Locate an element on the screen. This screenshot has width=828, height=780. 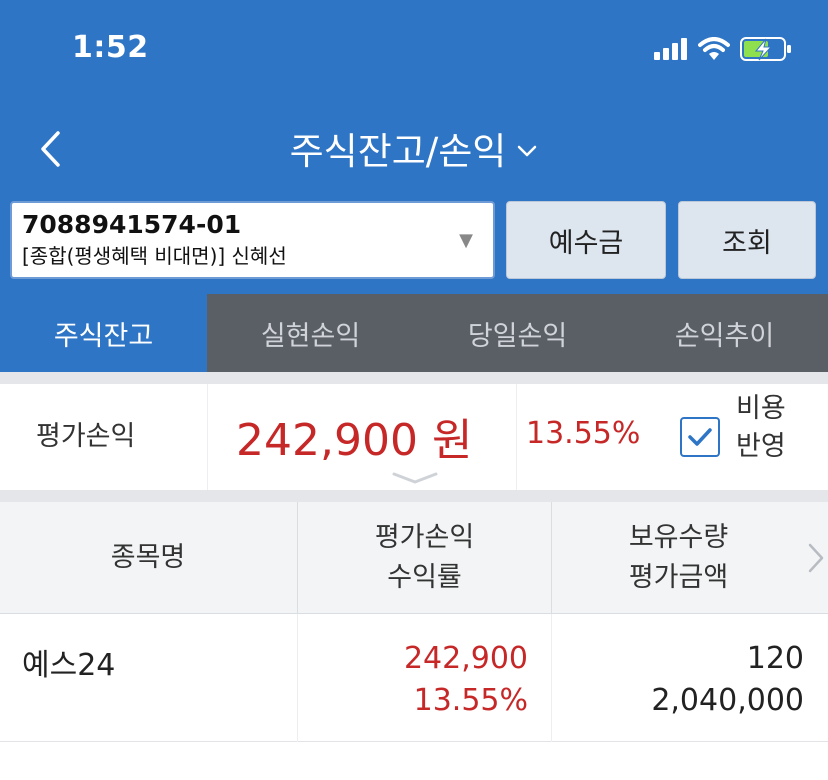
column-header-label: 평가손익 is located at coordinates (424, 537).